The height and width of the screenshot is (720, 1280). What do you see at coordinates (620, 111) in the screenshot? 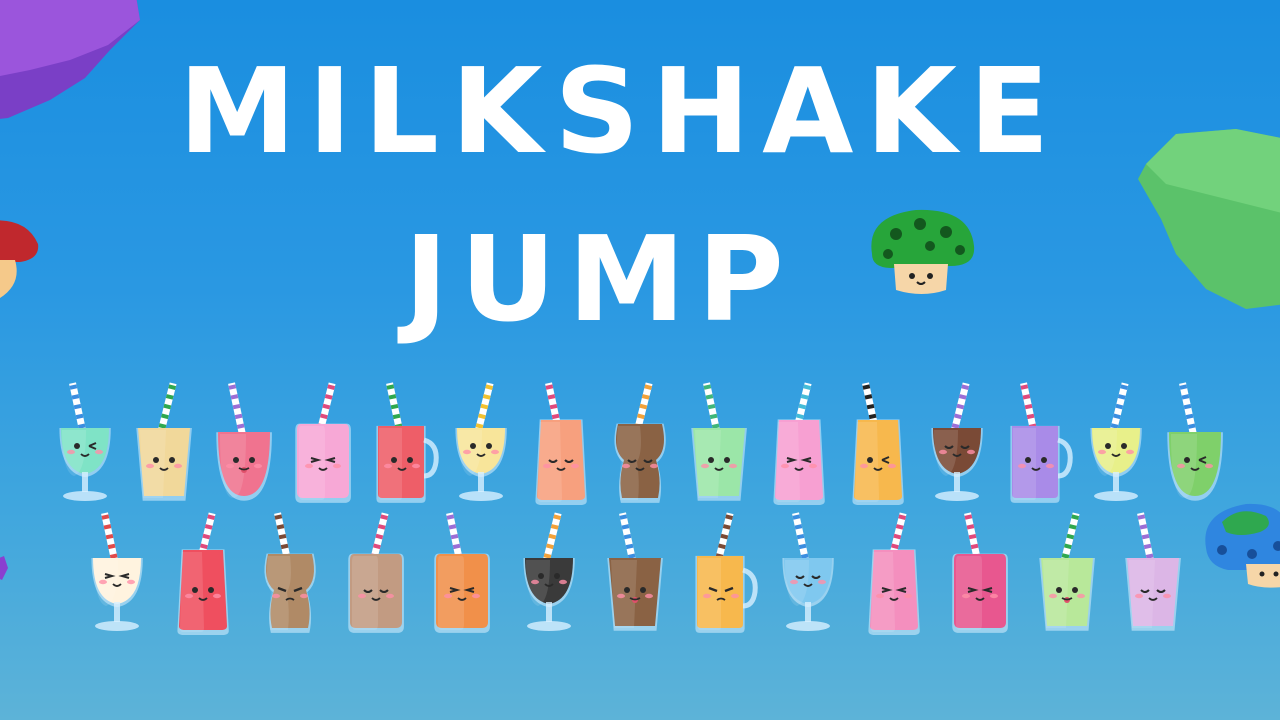
I see `game-title-line-1: MILKSHAKE` at bounding box center [620, 111].